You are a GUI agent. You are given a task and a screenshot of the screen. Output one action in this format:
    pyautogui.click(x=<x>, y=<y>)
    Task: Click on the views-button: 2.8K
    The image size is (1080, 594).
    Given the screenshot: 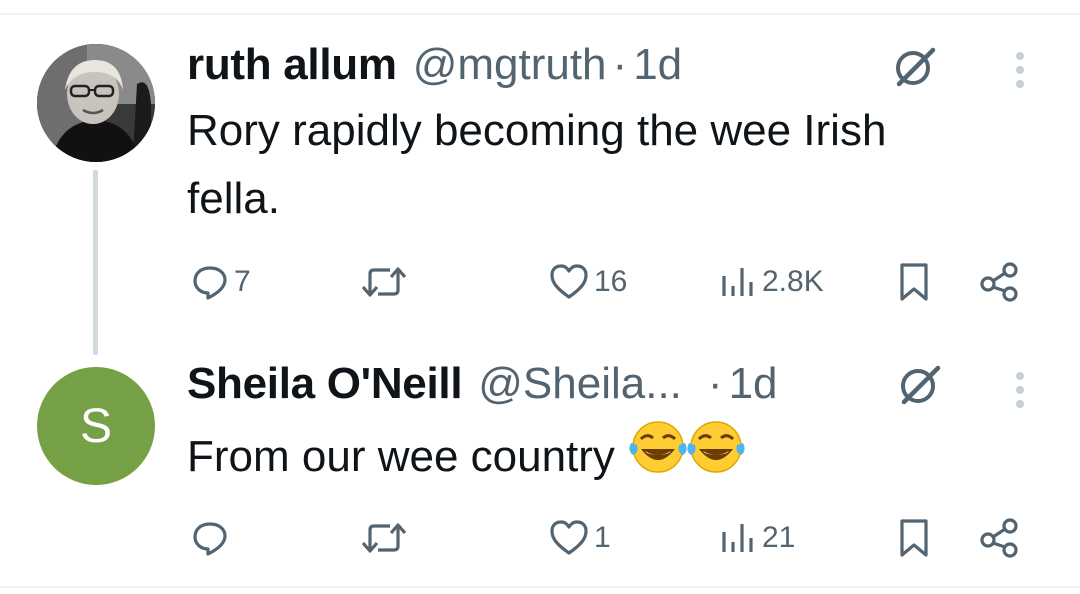 What is the action you would take?
    pyautogui.click(x=771, y=282)
    